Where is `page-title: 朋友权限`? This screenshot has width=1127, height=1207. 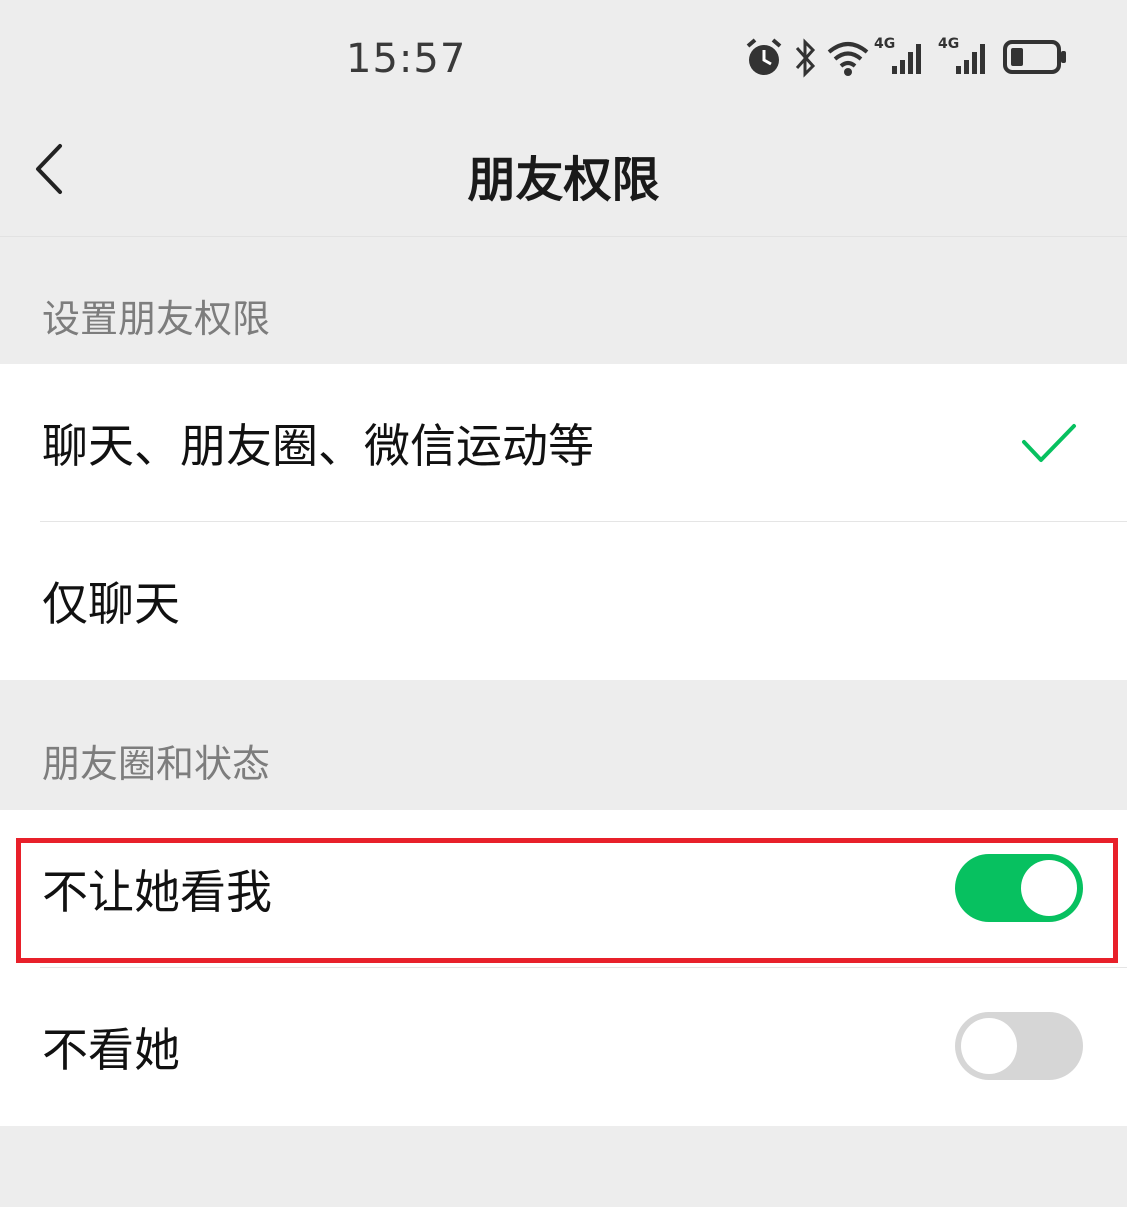 page-title: 朋友权限 is located at coordinates (563, 180).